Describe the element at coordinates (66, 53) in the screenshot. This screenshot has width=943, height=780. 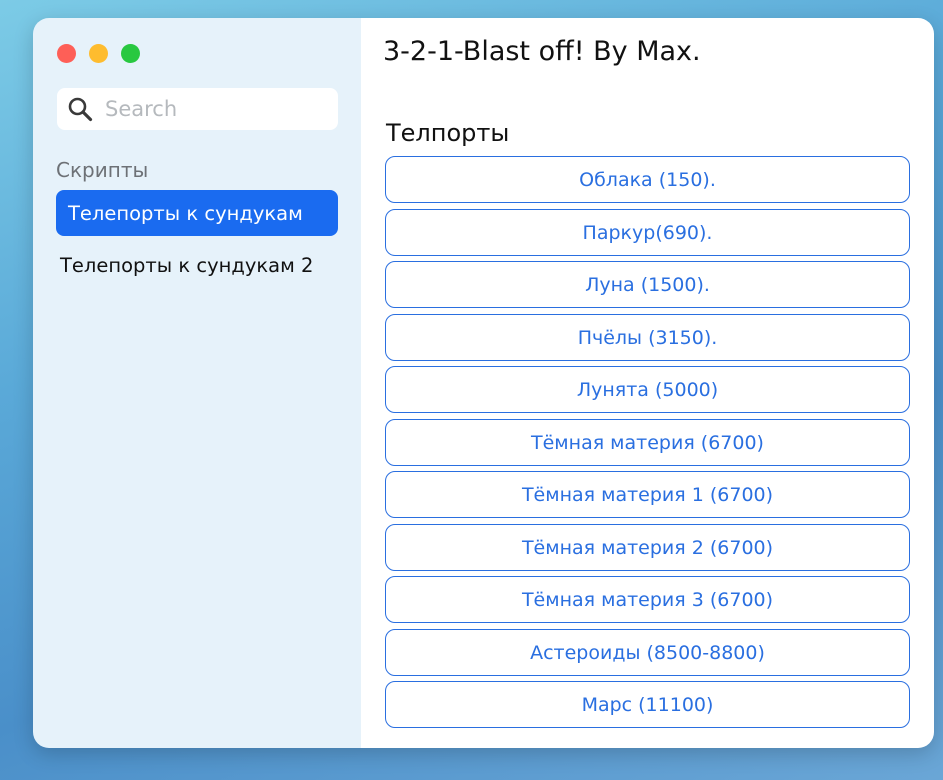
I see `close-button` at that location.